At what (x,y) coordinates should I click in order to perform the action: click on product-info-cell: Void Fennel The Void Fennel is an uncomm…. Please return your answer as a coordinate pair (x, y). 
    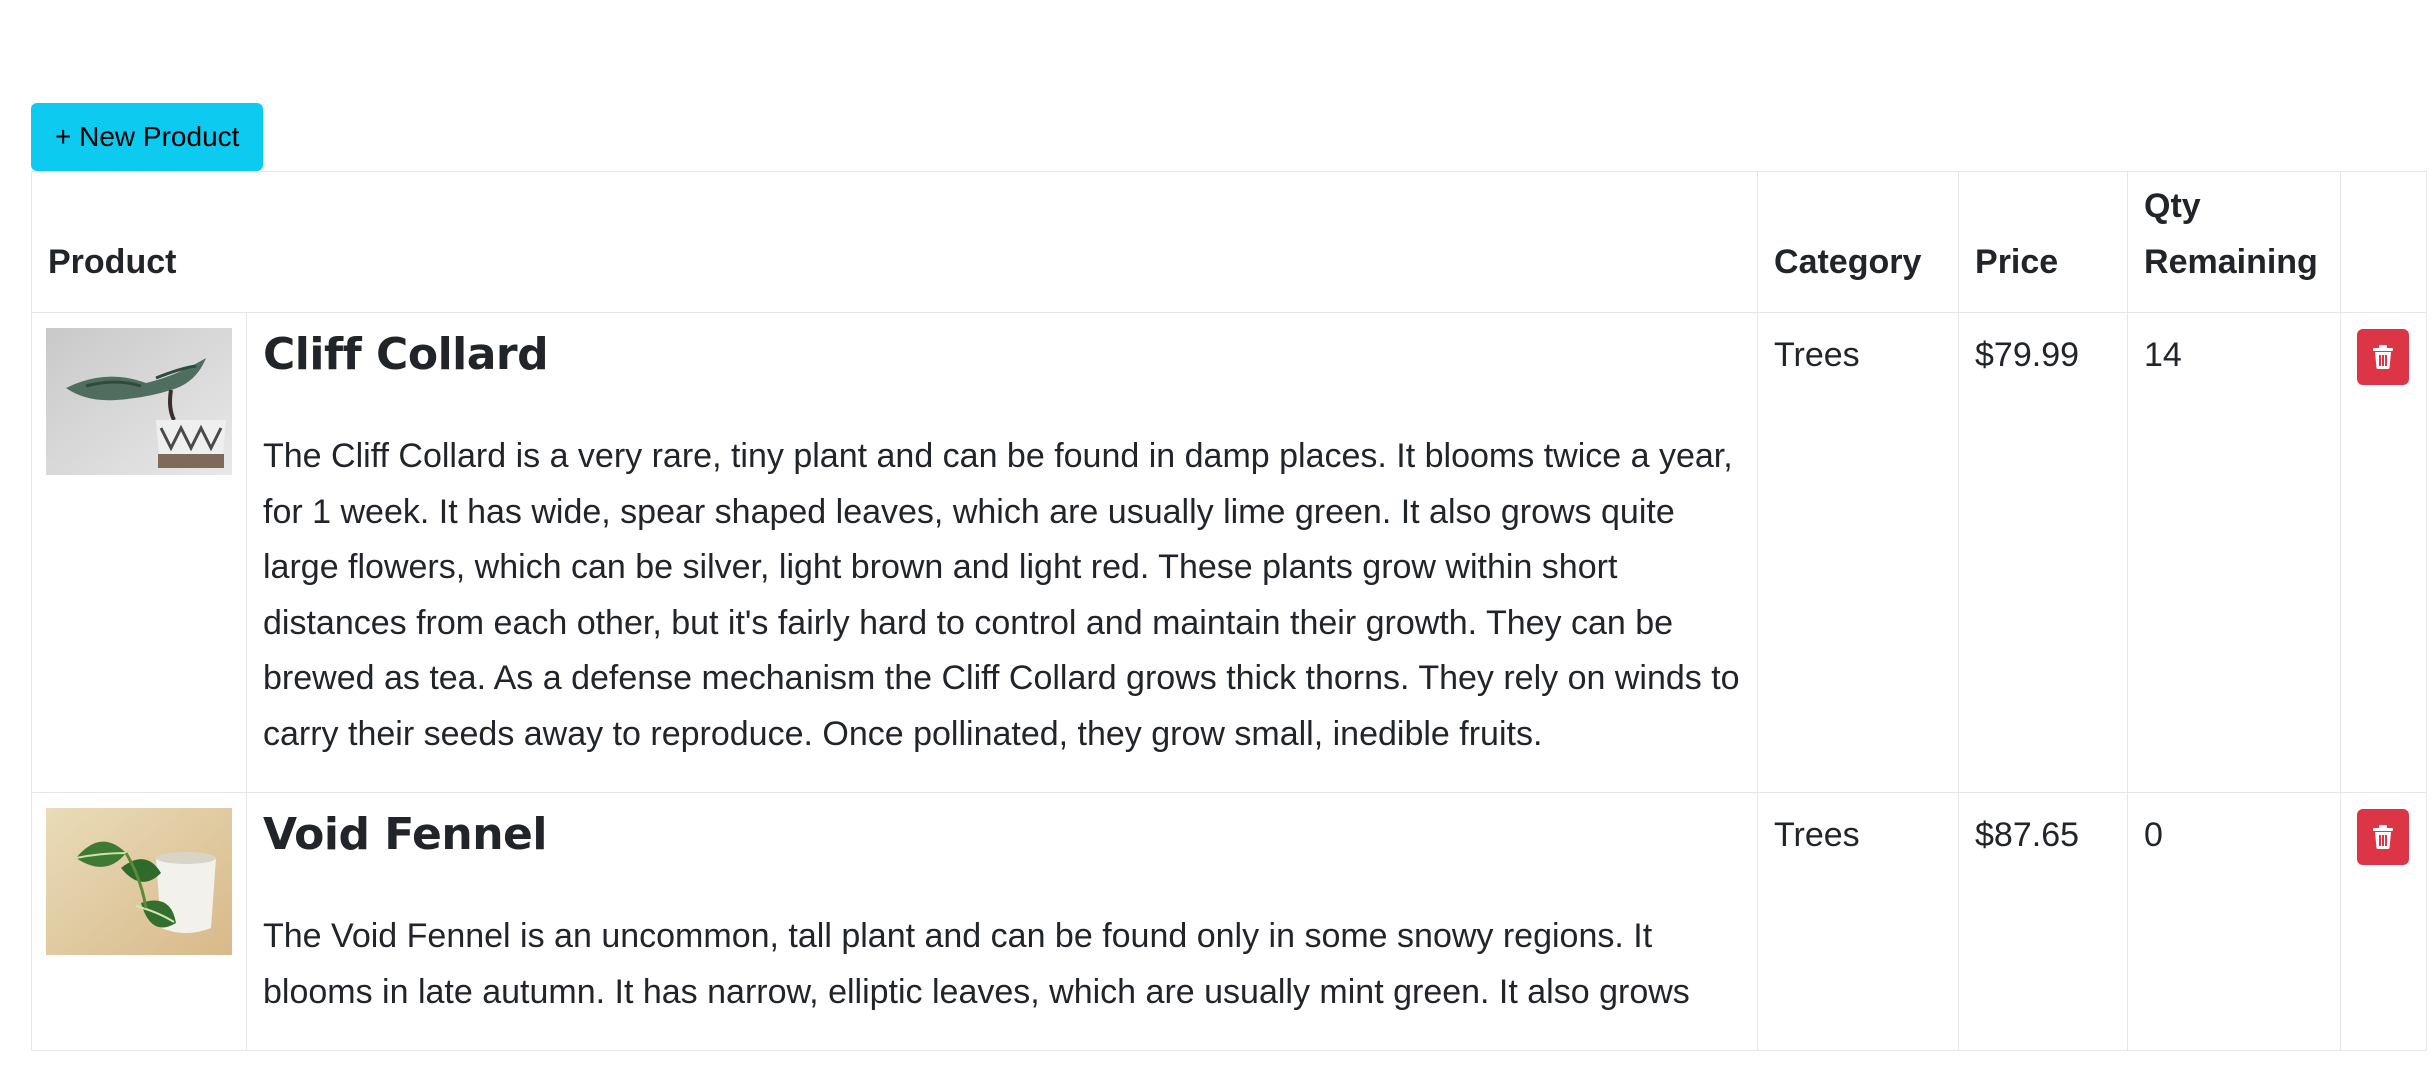
    Looking at the image, I should click on (1002, 921).